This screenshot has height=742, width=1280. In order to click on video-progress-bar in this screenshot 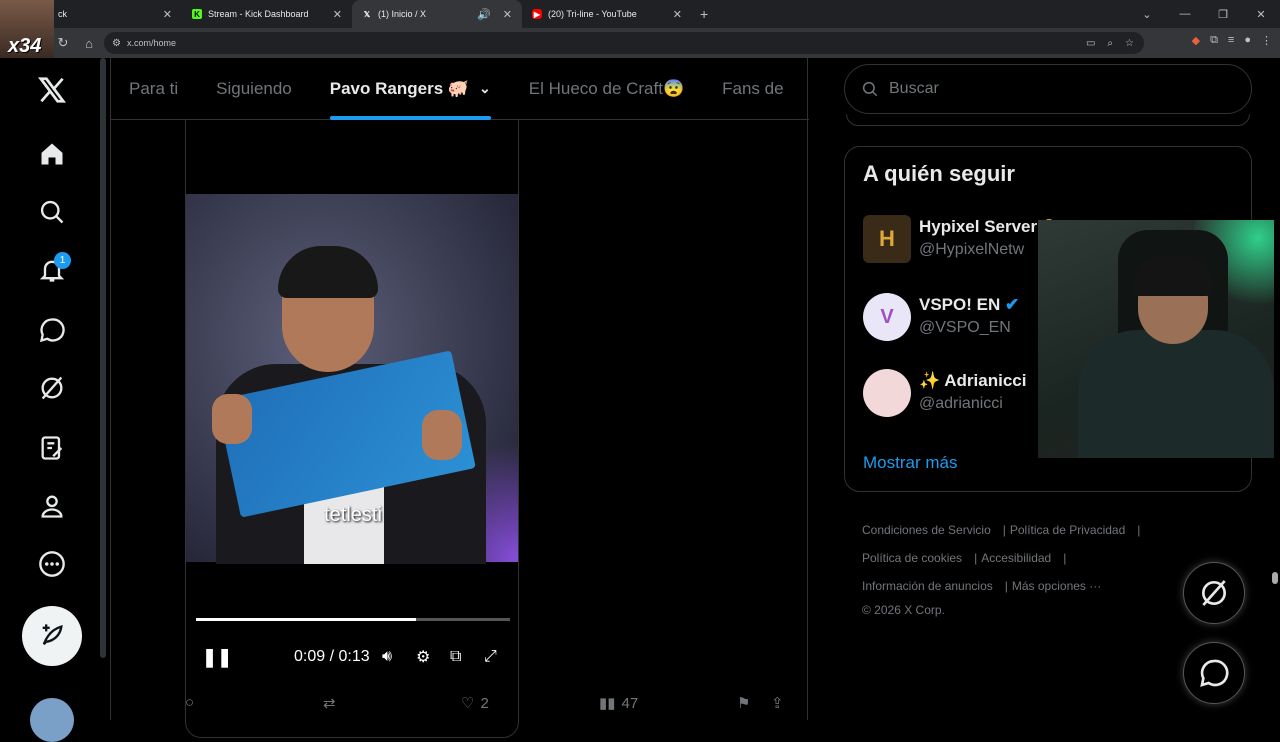, I will do `click(353, 619)`.